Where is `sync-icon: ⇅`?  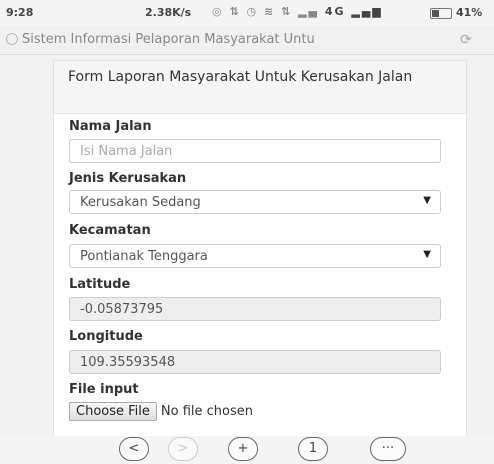 sync-icon: ⇅ is located at coordinates (235, 11).